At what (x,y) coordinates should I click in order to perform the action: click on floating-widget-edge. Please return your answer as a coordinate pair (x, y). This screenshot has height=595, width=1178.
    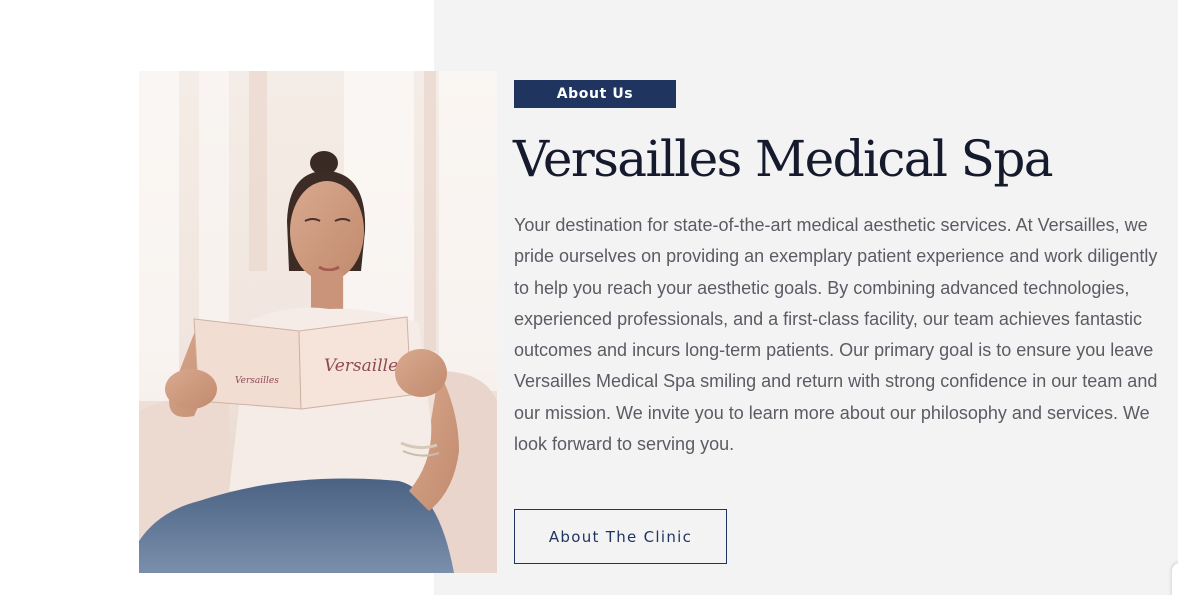
    Looking at the image, I should click on (1175, 579).